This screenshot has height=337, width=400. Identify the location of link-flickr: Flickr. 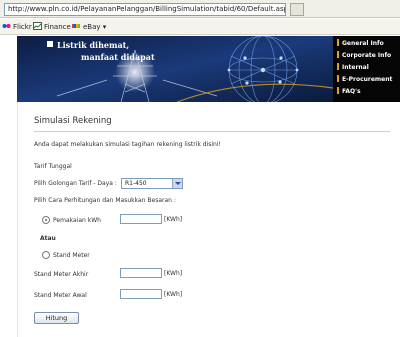
(17, 27).